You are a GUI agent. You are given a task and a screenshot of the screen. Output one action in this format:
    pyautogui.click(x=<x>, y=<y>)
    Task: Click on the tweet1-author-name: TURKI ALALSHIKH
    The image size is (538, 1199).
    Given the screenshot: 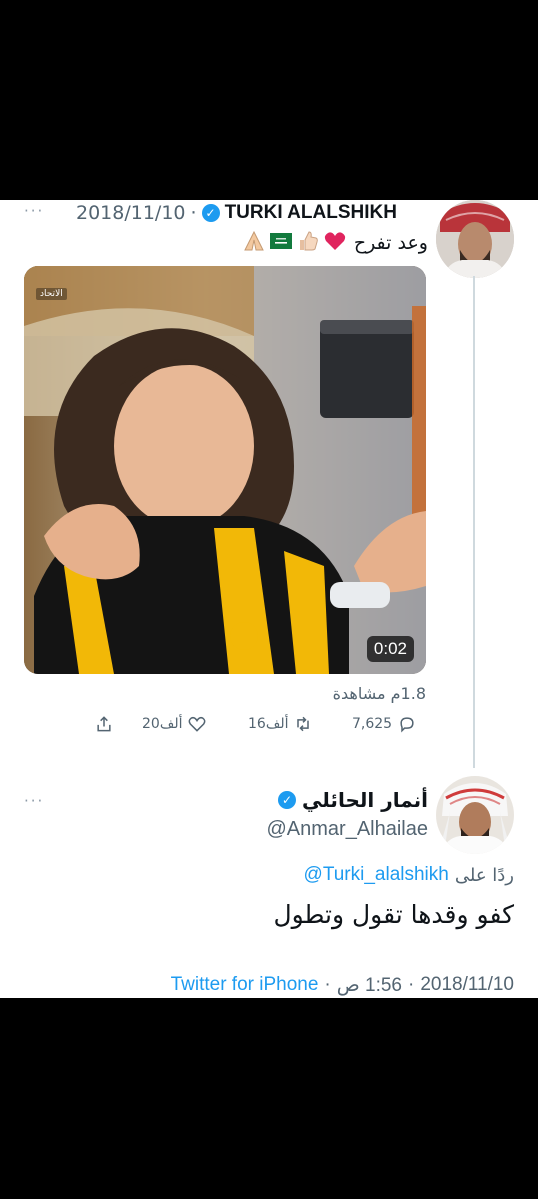 What is the action you would take?
    pyautogui.click(x=311, y=213)
    